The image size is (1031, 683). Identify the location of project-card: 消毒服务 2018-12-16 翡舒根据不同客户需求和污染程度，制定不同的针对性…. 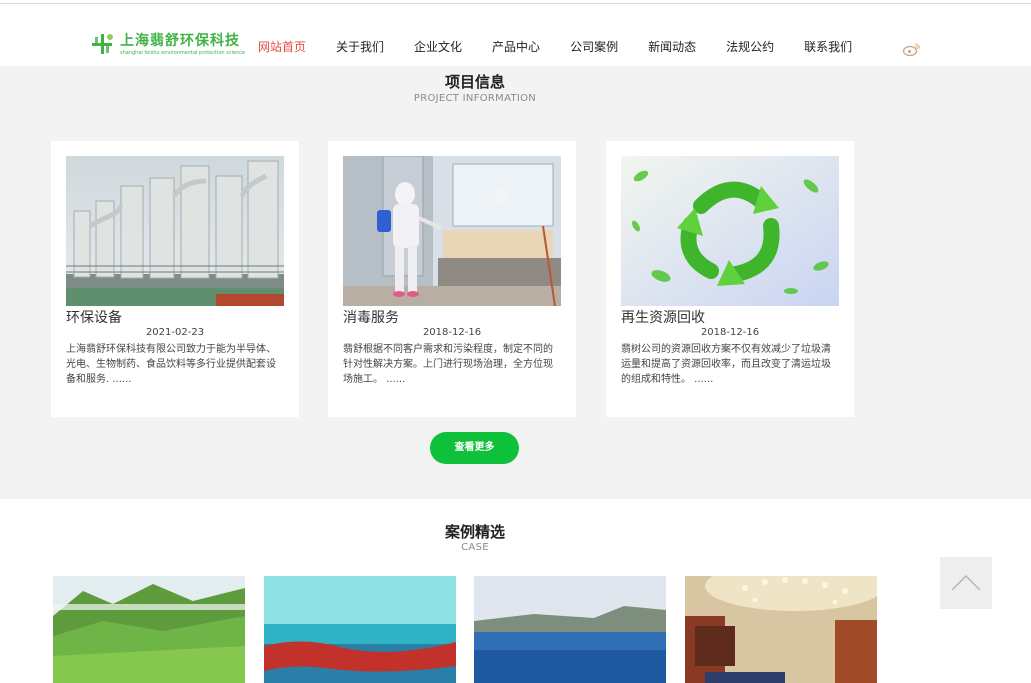
(452, 279).